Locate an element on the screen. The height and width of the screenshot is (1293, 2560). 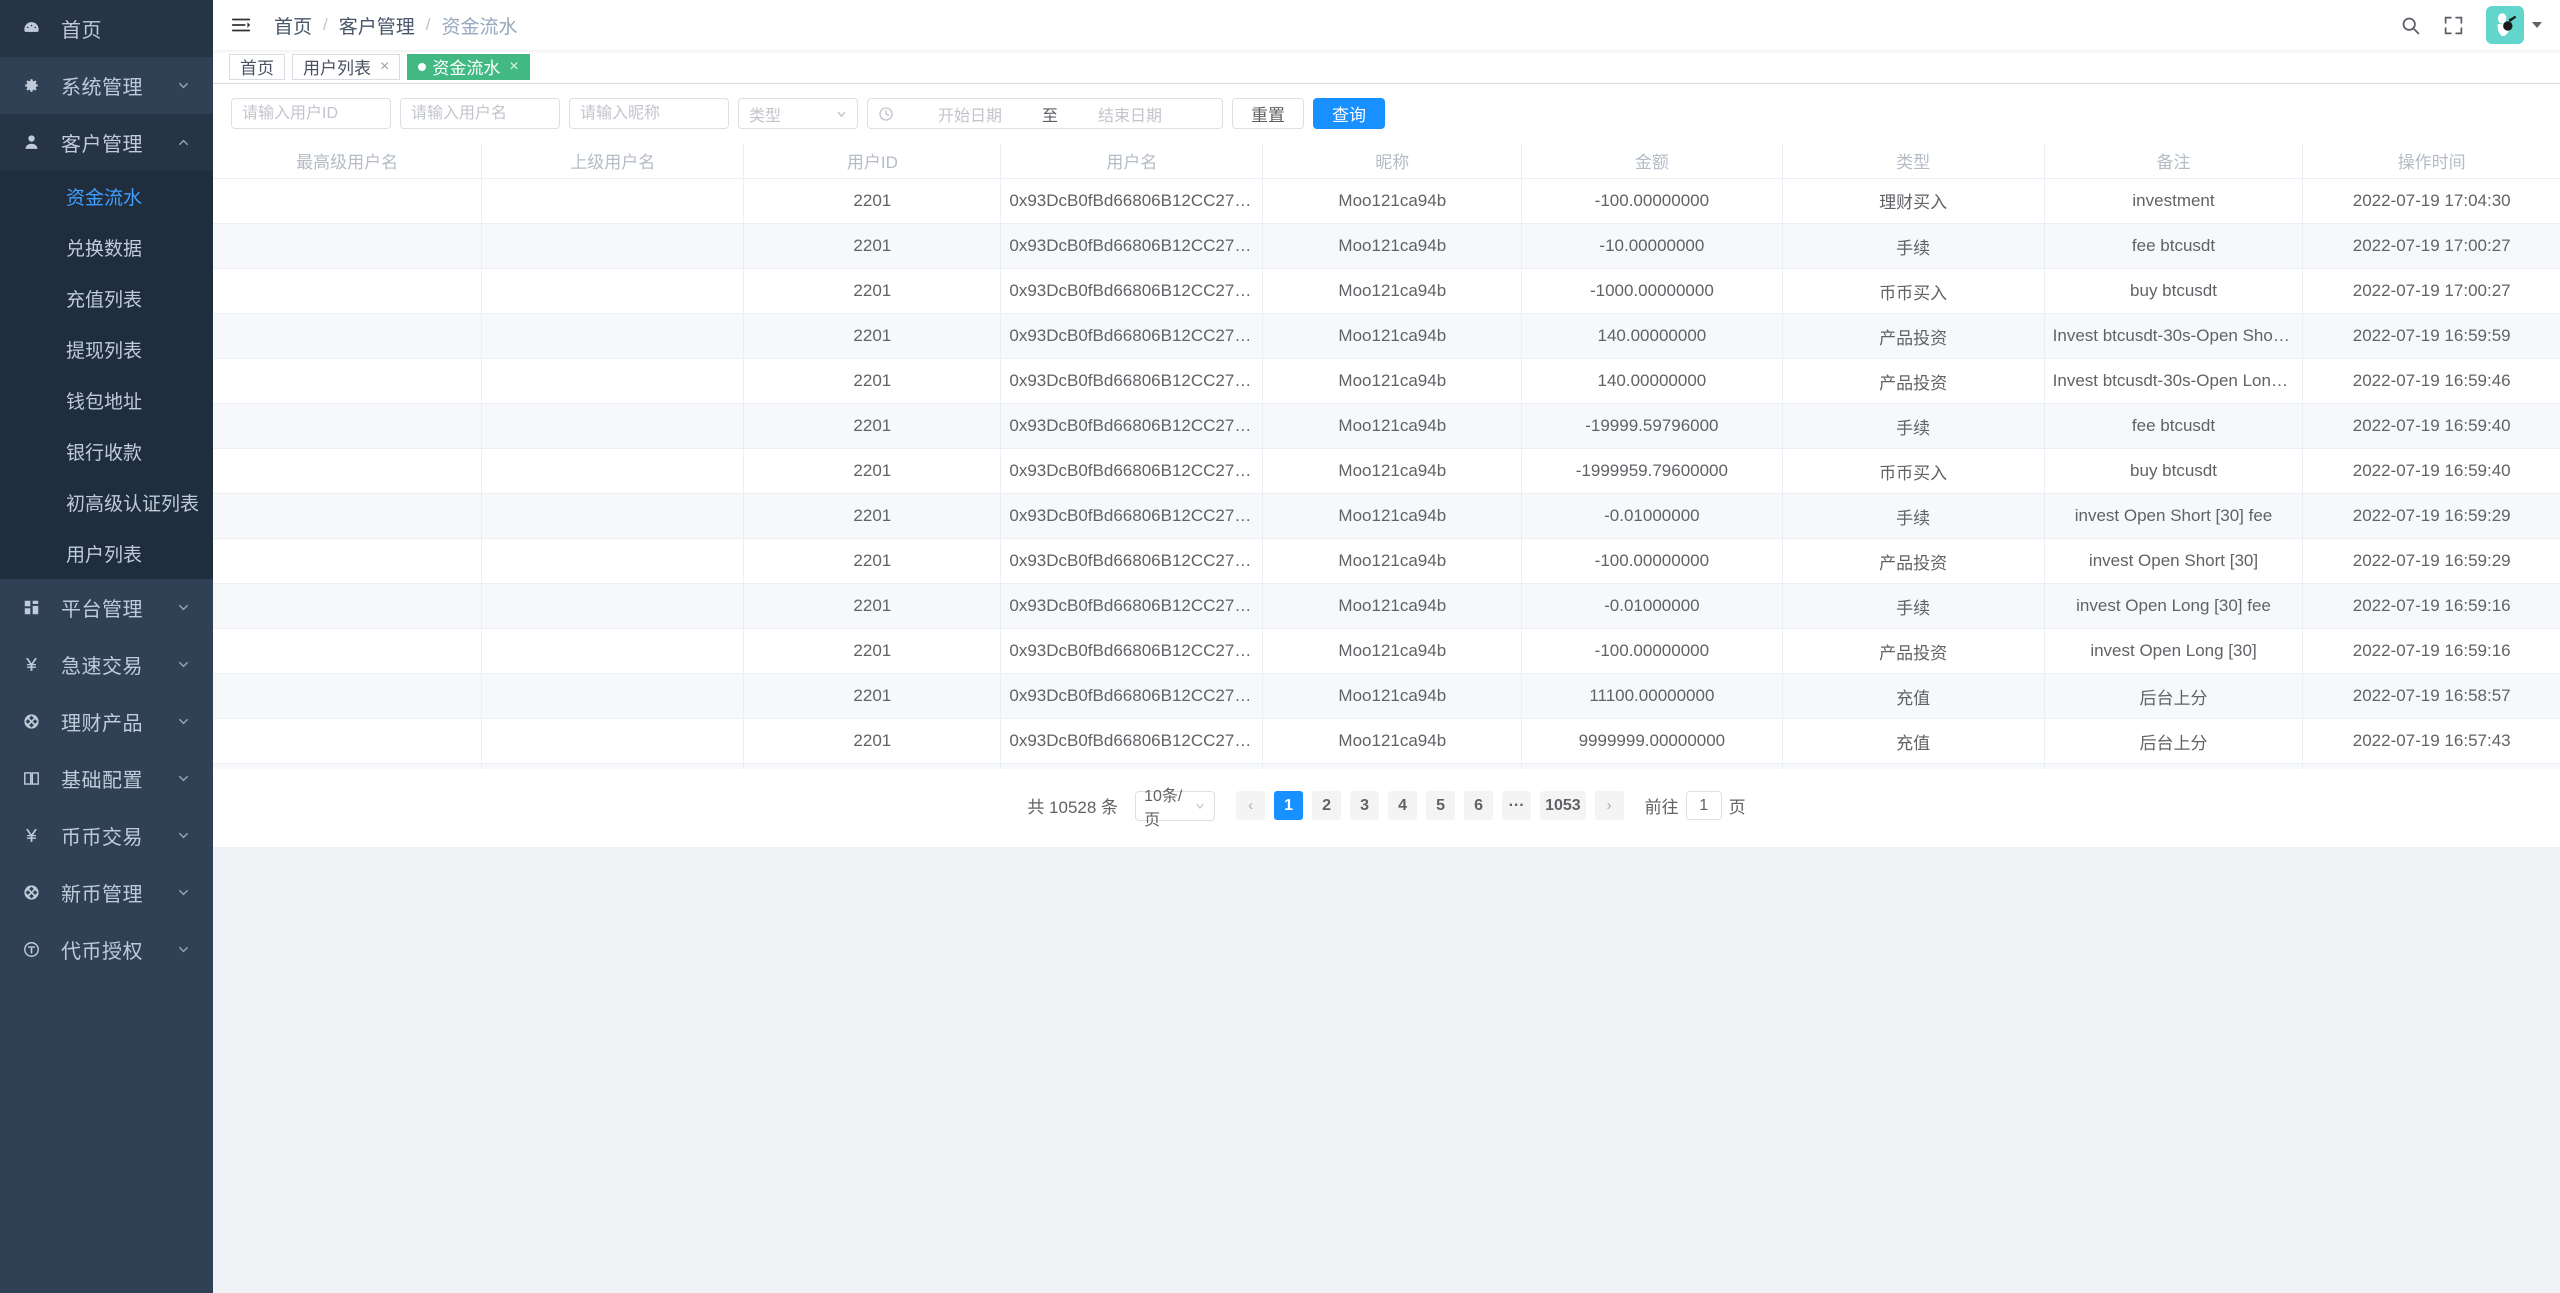
user-name-input is located at coordinates (480, 113).